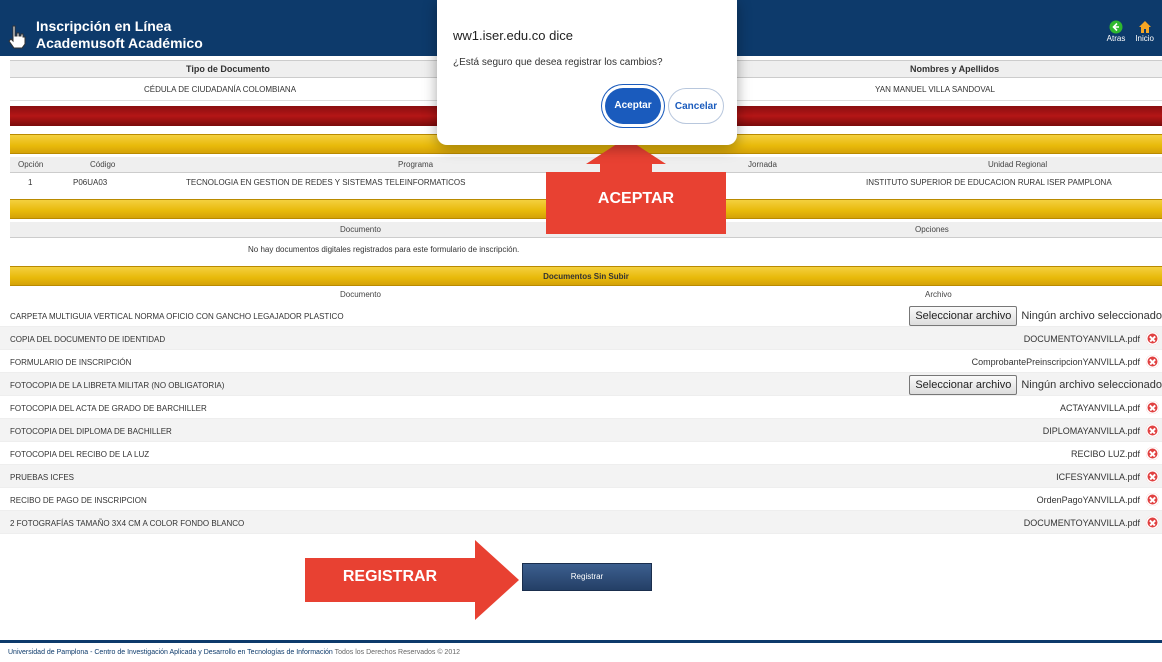 This screenshot has height=662, width=1162. What do you see at coordinates (1098, 477) in the screenshot?
I see `uploaded-file-link: ICFESYANVILLA.pdf` at bounding box center [1098, 477].